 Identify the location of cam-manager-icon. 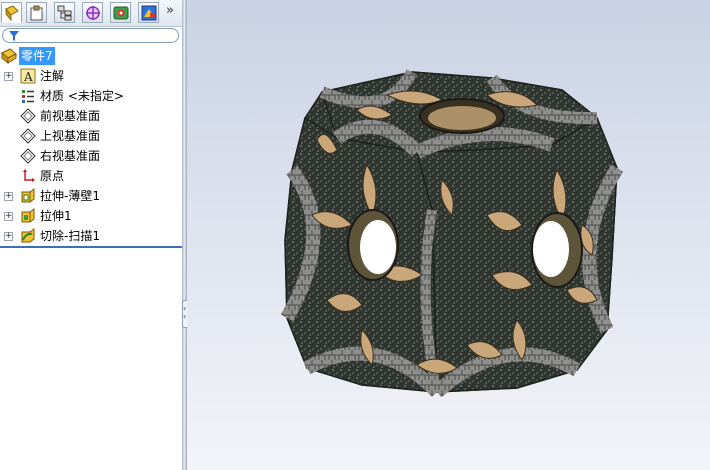
(149, 13).